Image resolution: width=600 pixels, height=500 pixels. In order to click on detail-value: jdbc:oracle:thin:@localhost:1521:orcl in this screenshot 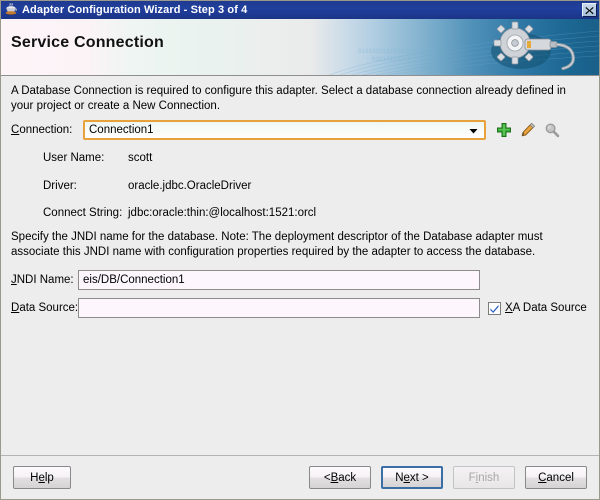, I will do `click(222, 213)`.